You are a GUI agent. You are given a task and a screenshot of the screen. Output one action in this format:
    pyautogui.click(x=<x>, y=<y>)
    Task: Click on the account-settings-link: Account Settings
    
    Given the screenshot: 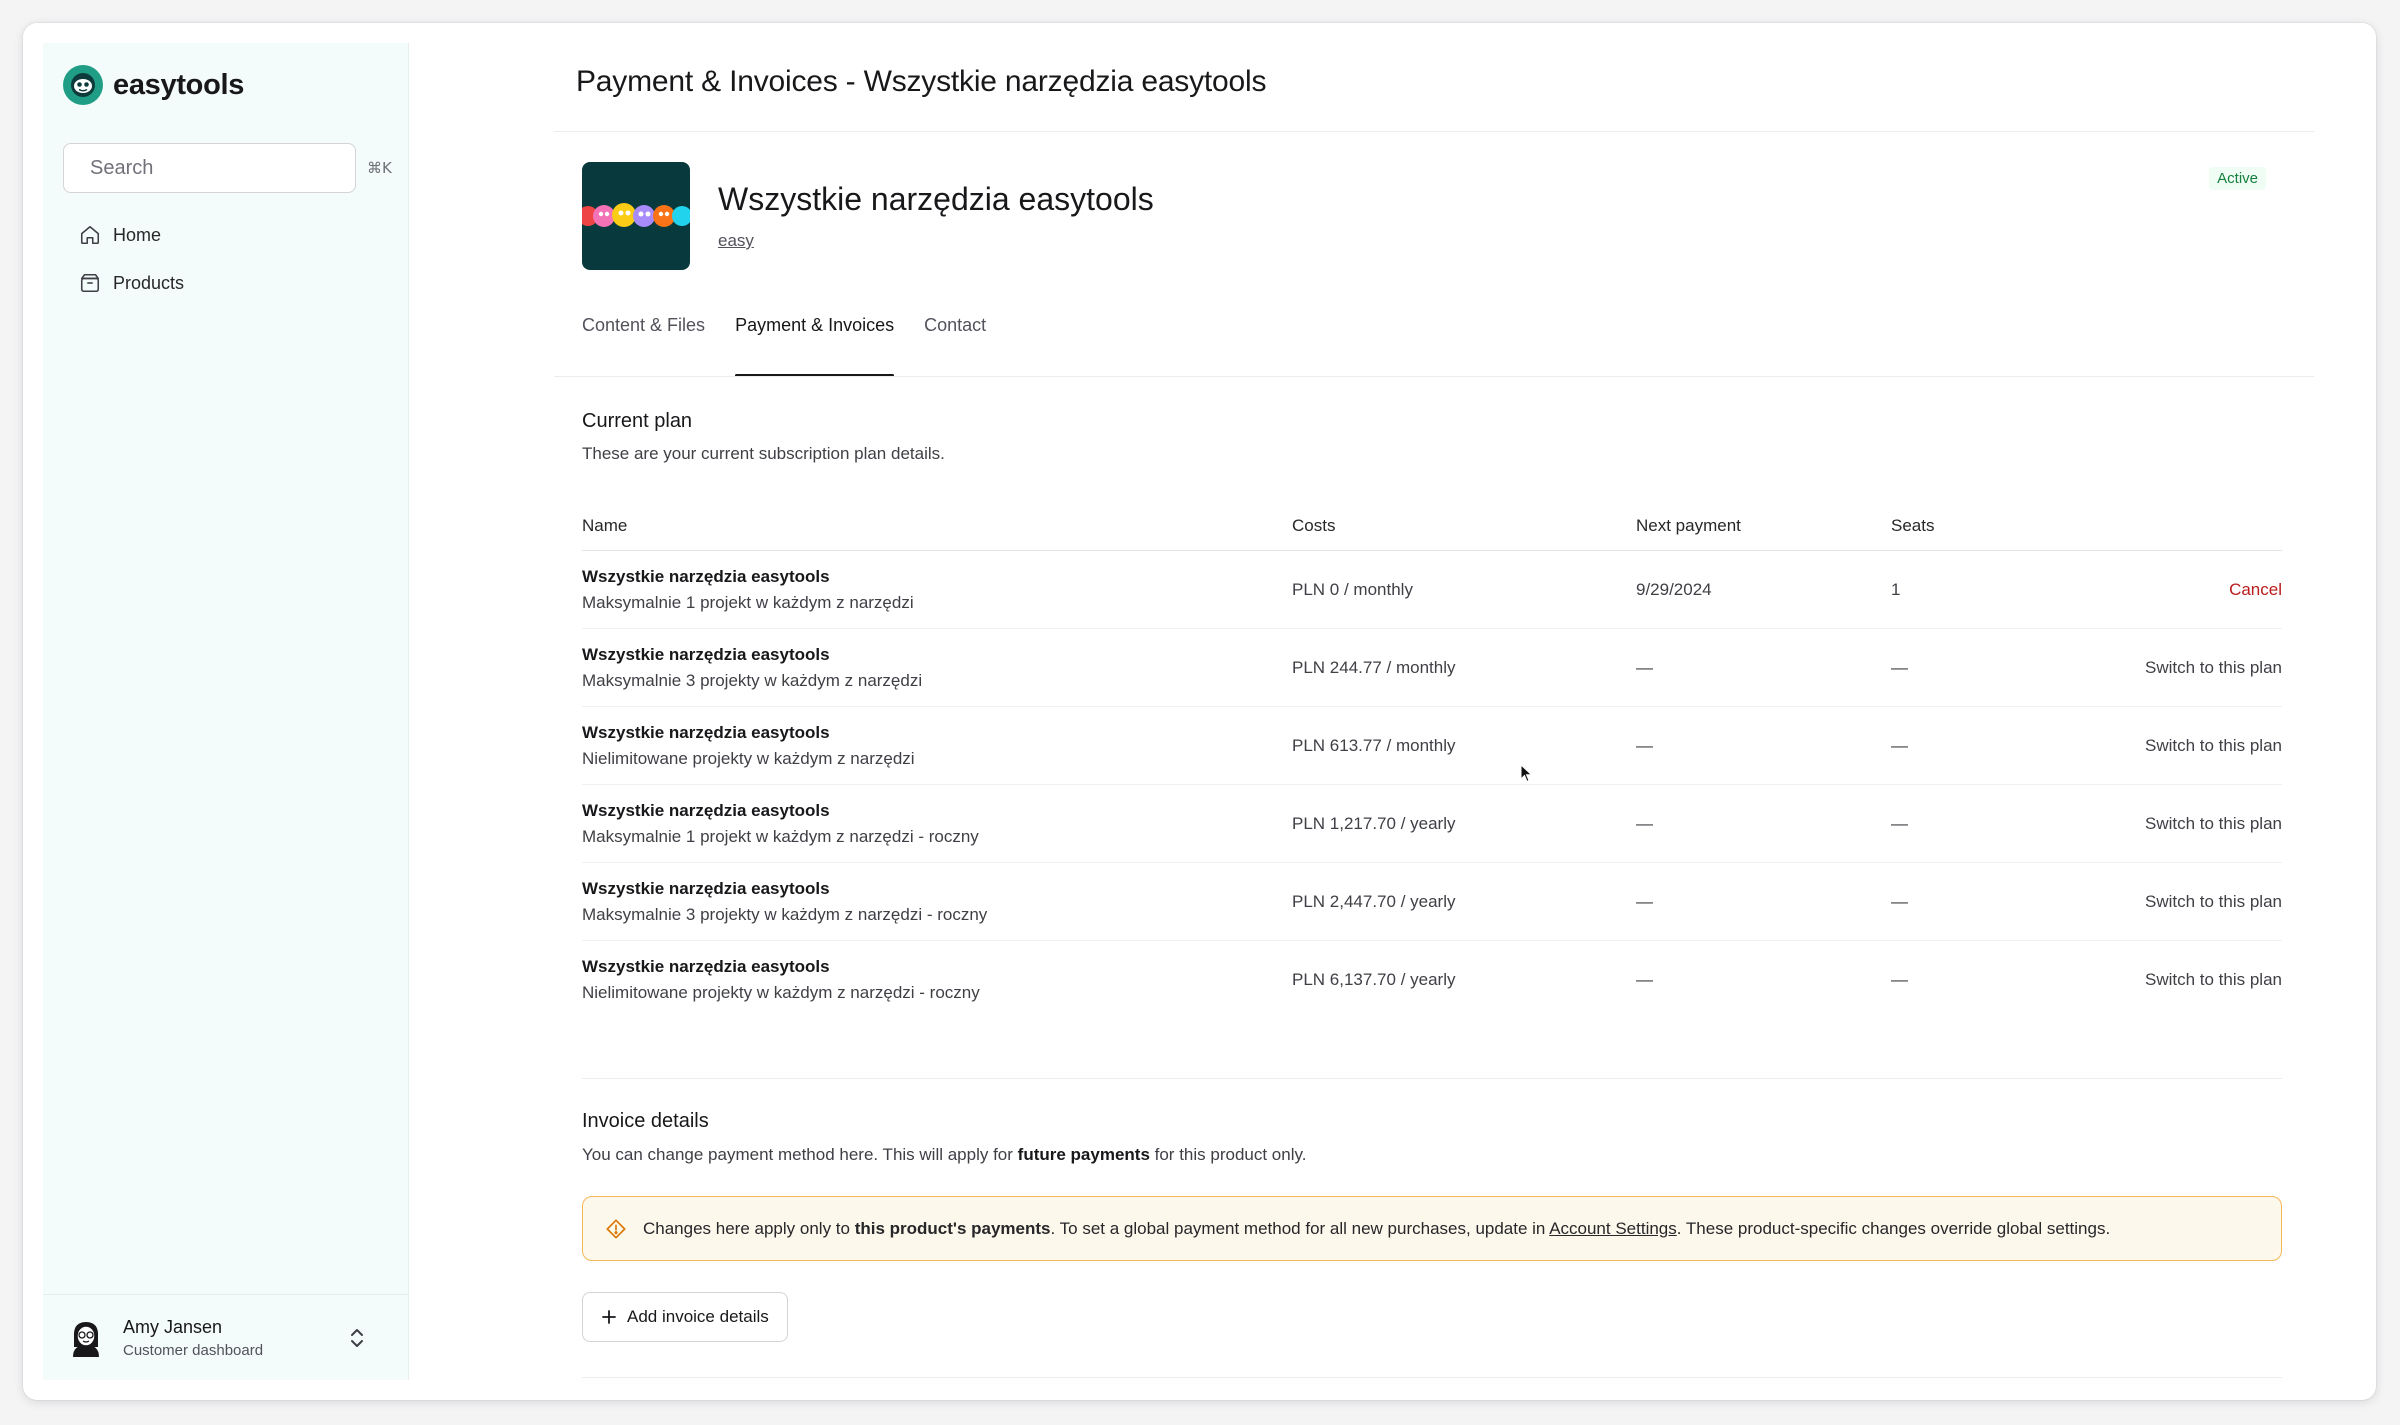 What is the action you would take?
    pyautogui.click(x=1613, y=1228)
    